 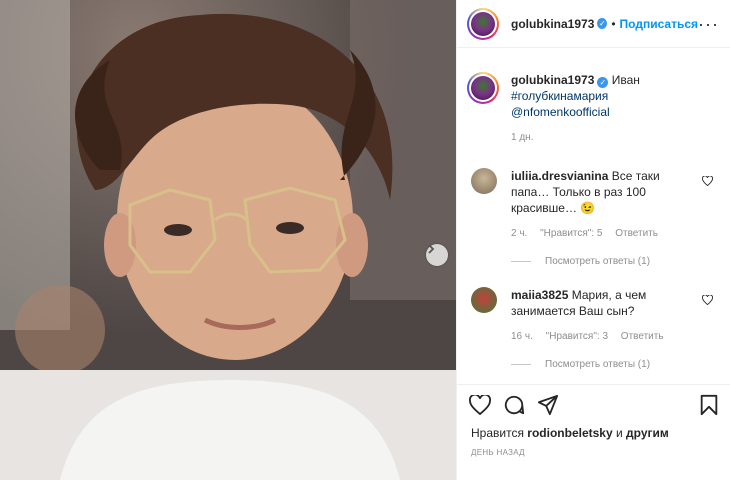 What do you see at coordinates (522, 336) in the screenshot?
I see `comment-time: 16 ч.` at bounding box center [522, 336].